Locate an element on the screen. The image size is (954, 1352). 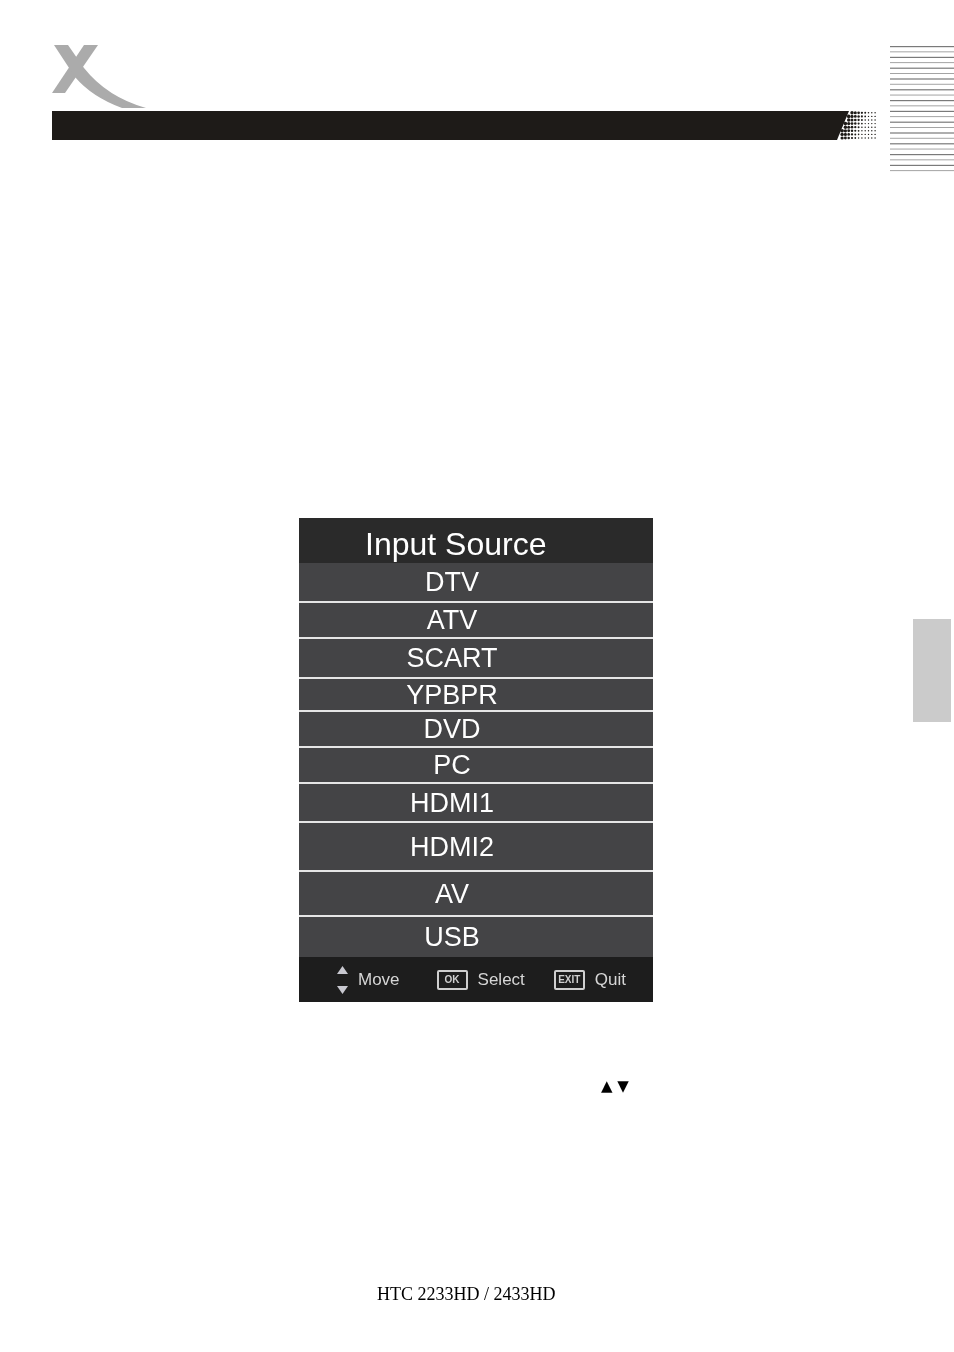
hint-label: Select is located at coordinates (501, 979).